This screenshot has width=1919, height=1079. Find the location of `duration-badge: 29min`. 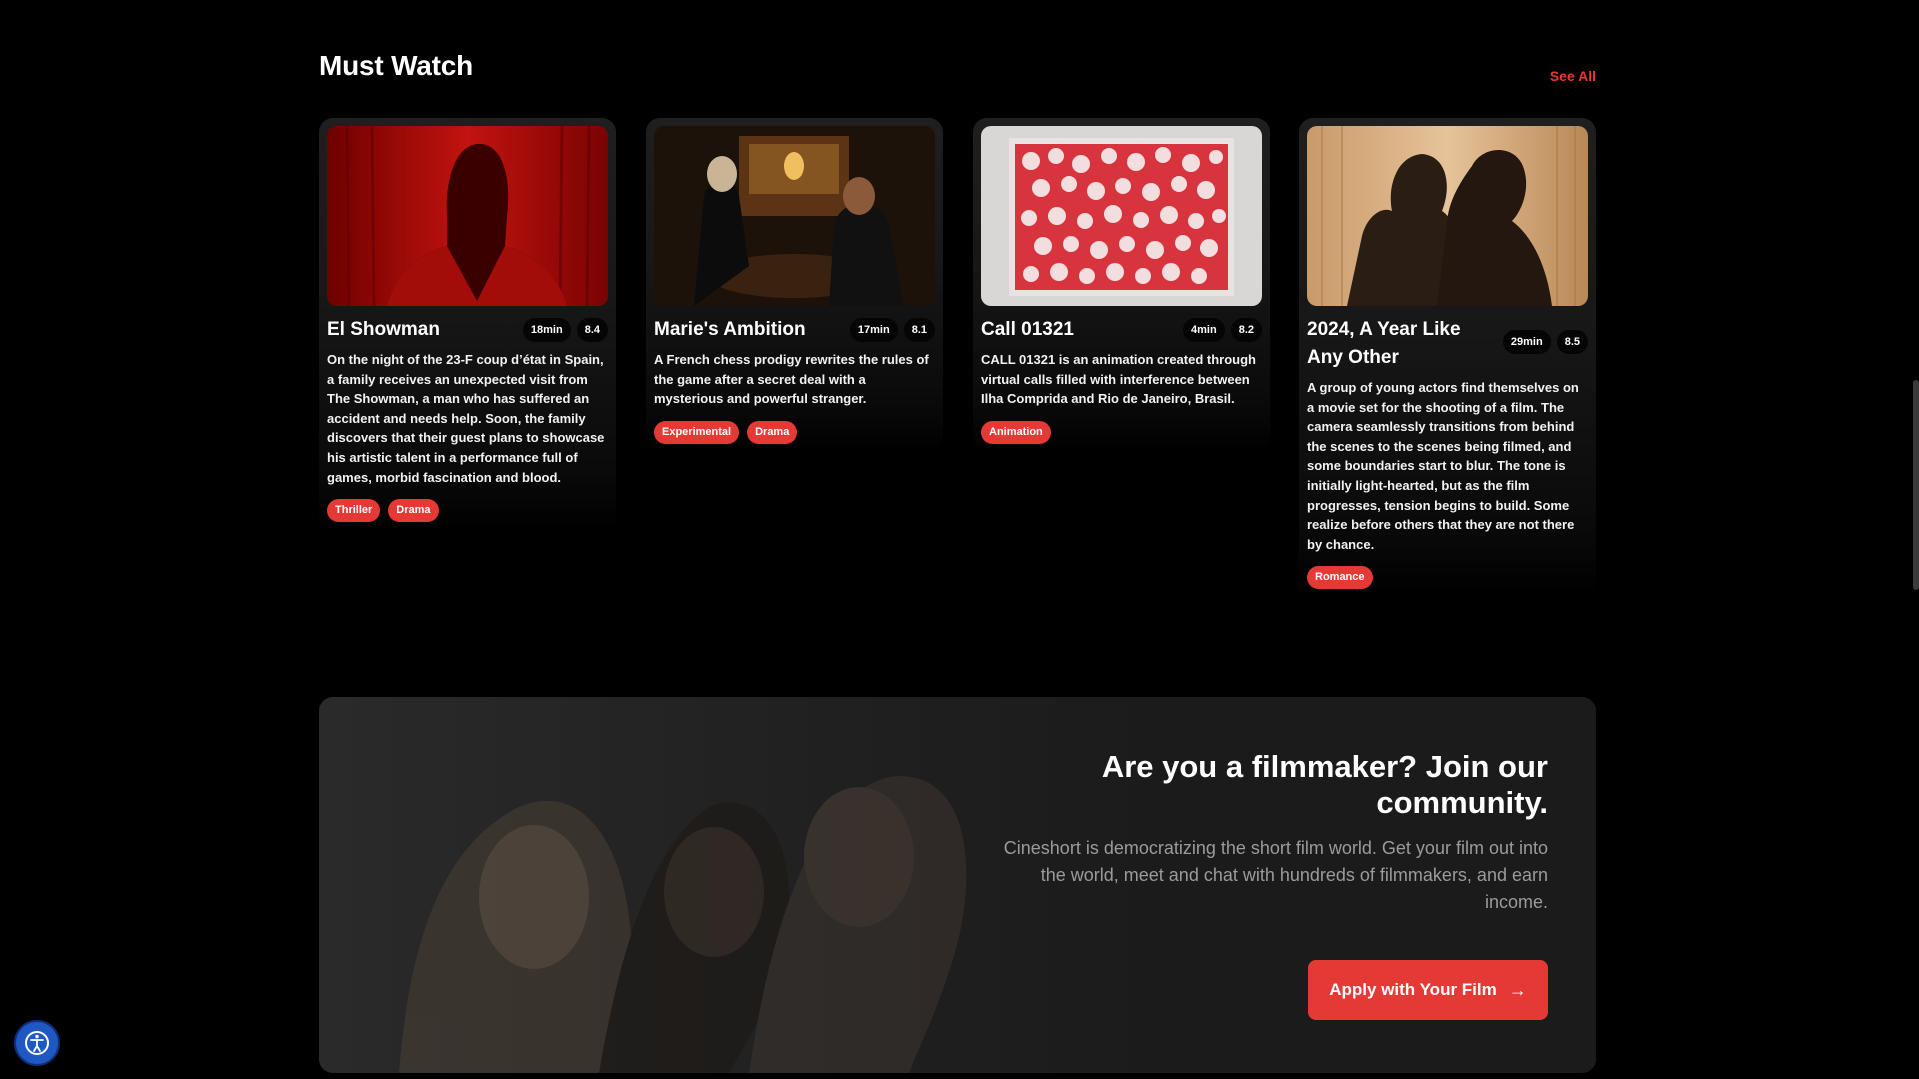

duration-badge: 29min is located at coordinates (1526, 342).